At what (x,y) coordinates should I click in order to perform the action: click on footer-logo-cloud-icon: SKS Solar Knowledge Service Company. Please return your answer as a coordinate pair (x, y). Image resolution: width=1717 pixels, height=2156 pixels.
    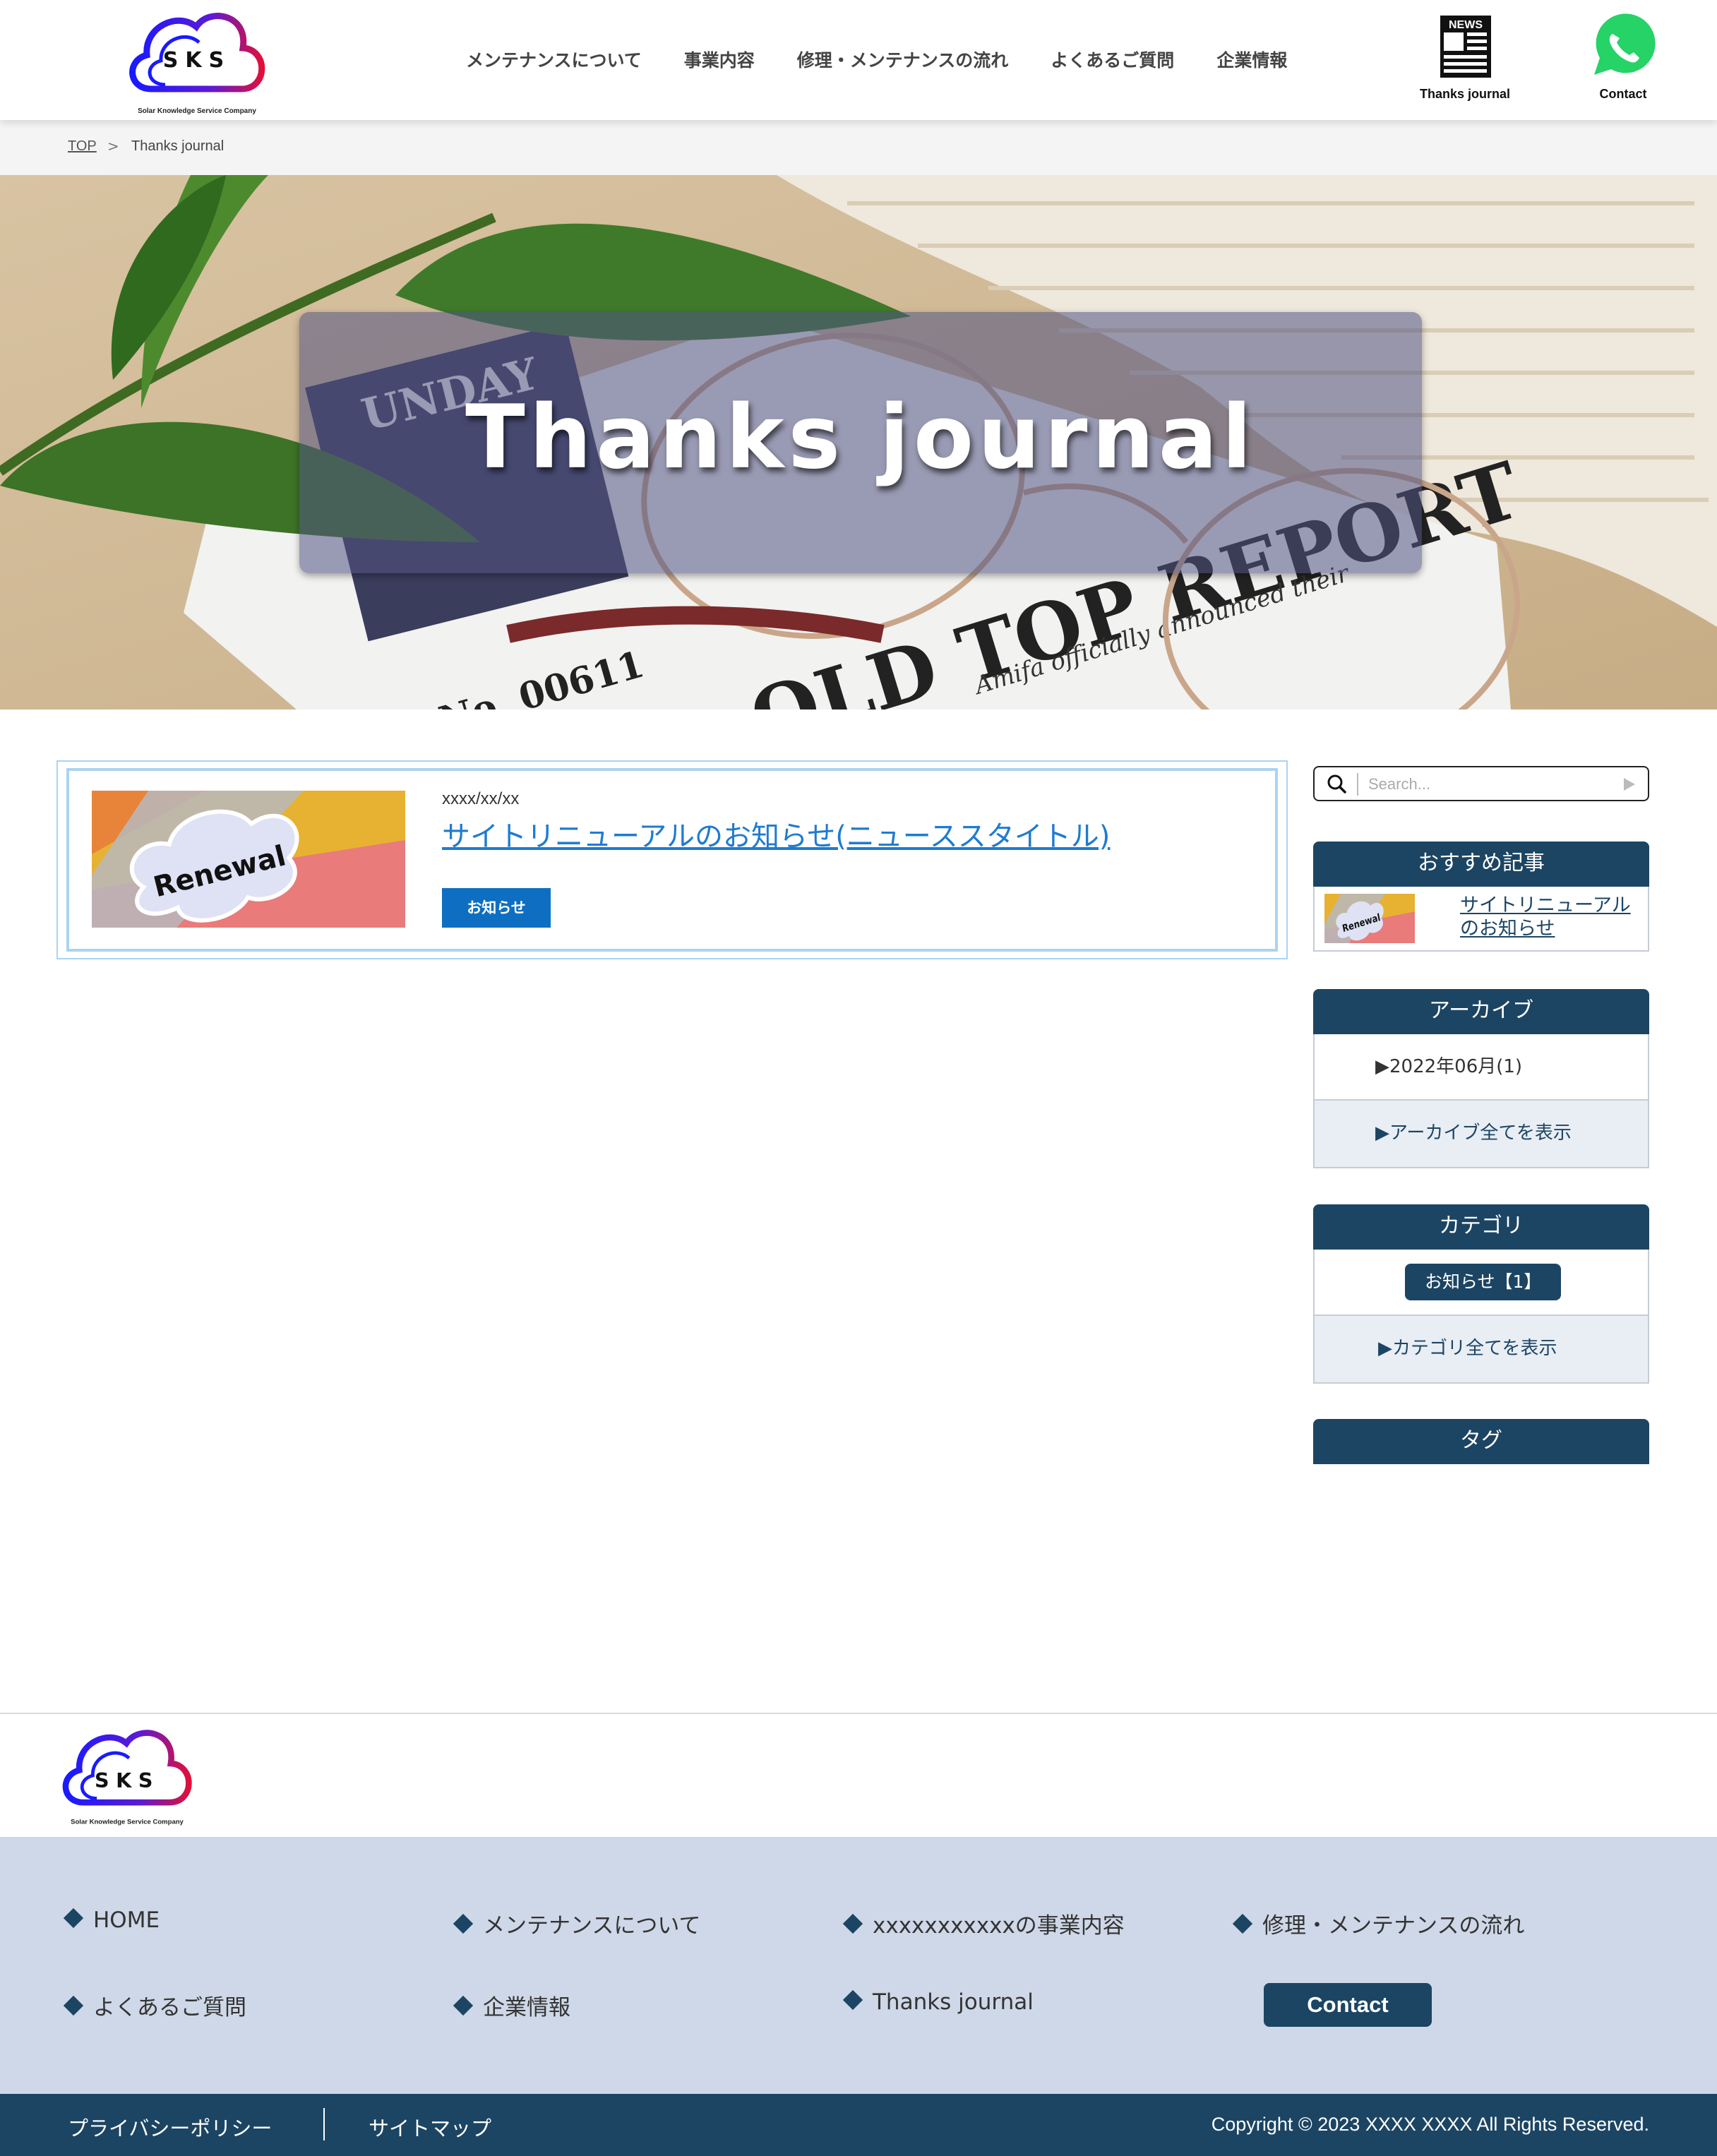
    Looking at the image, I should click on (127, 1778).